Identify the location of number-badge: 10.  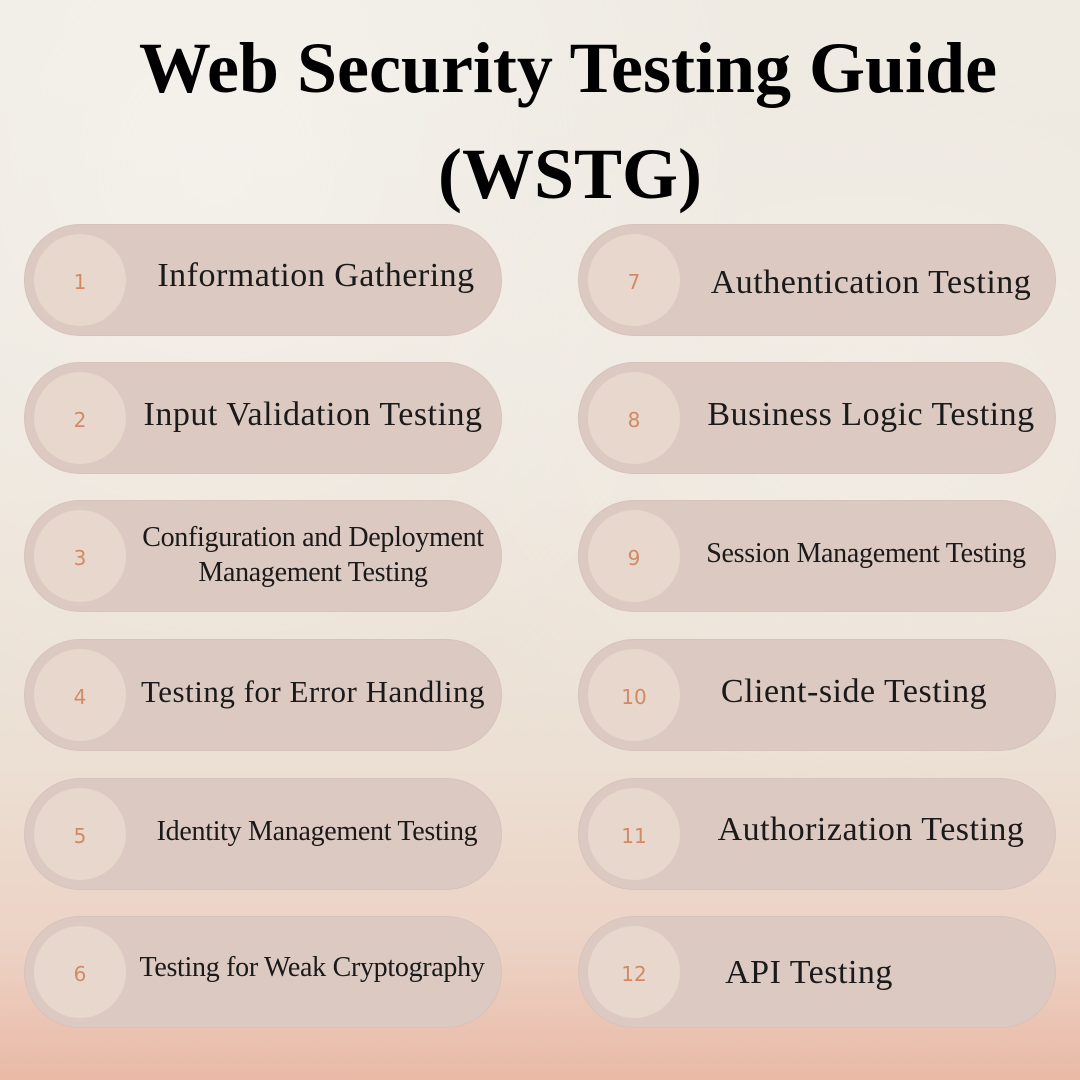
(634, 695).